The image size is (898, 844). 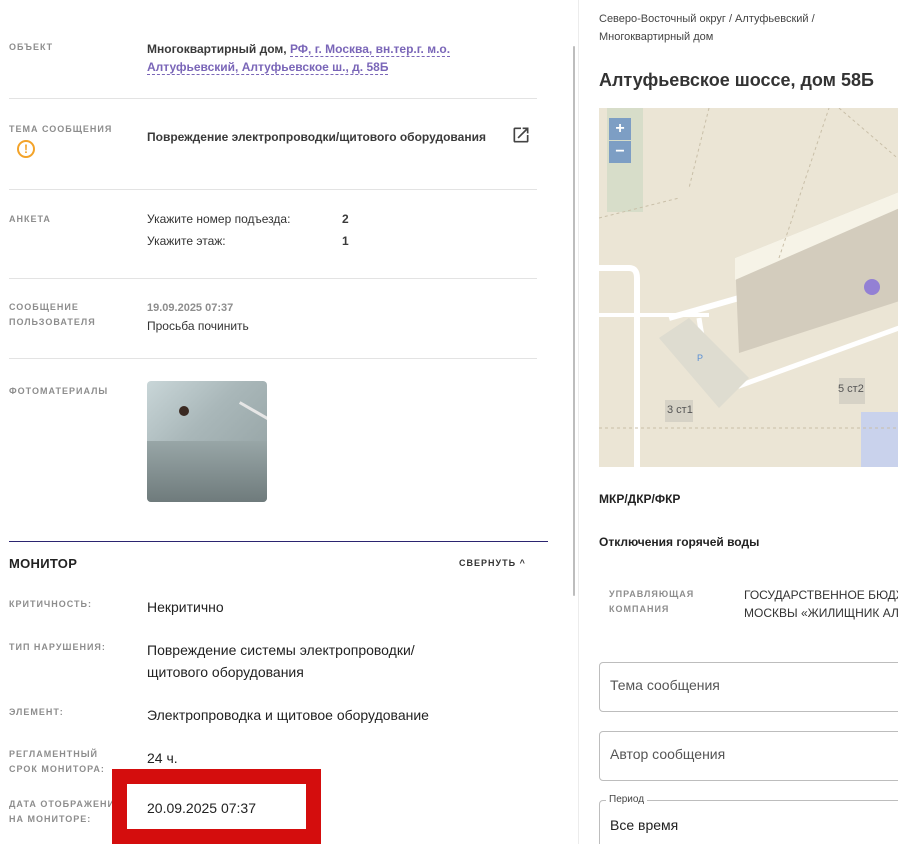 What do you see at coordinates (281, 650) in the screenshot?
I see `violation-type-value: Повреждение системы электропроводки/` at bounding box center [281, 650].